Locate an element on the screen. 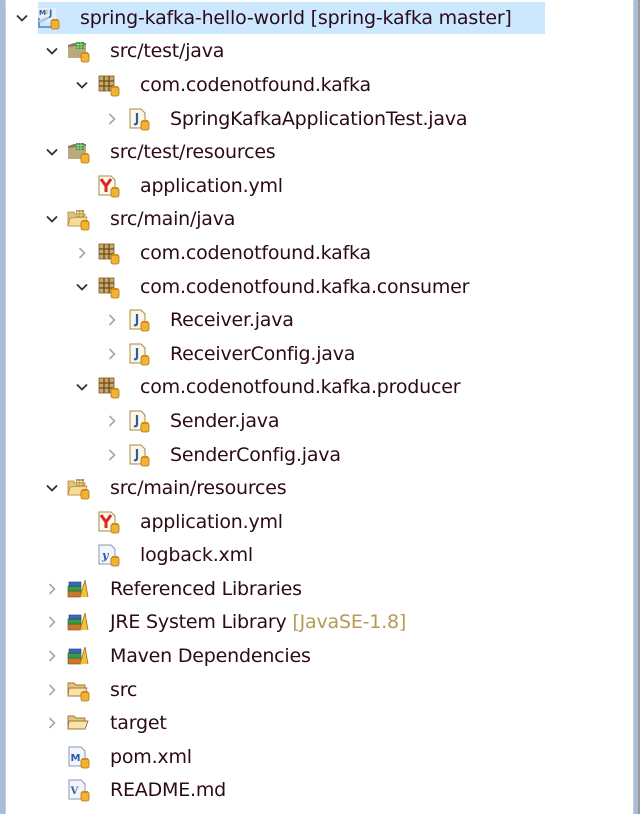 This screenshot has width=640, height=814. tree-item: ReceiverConfig.java is located at coordinates (319, 354).